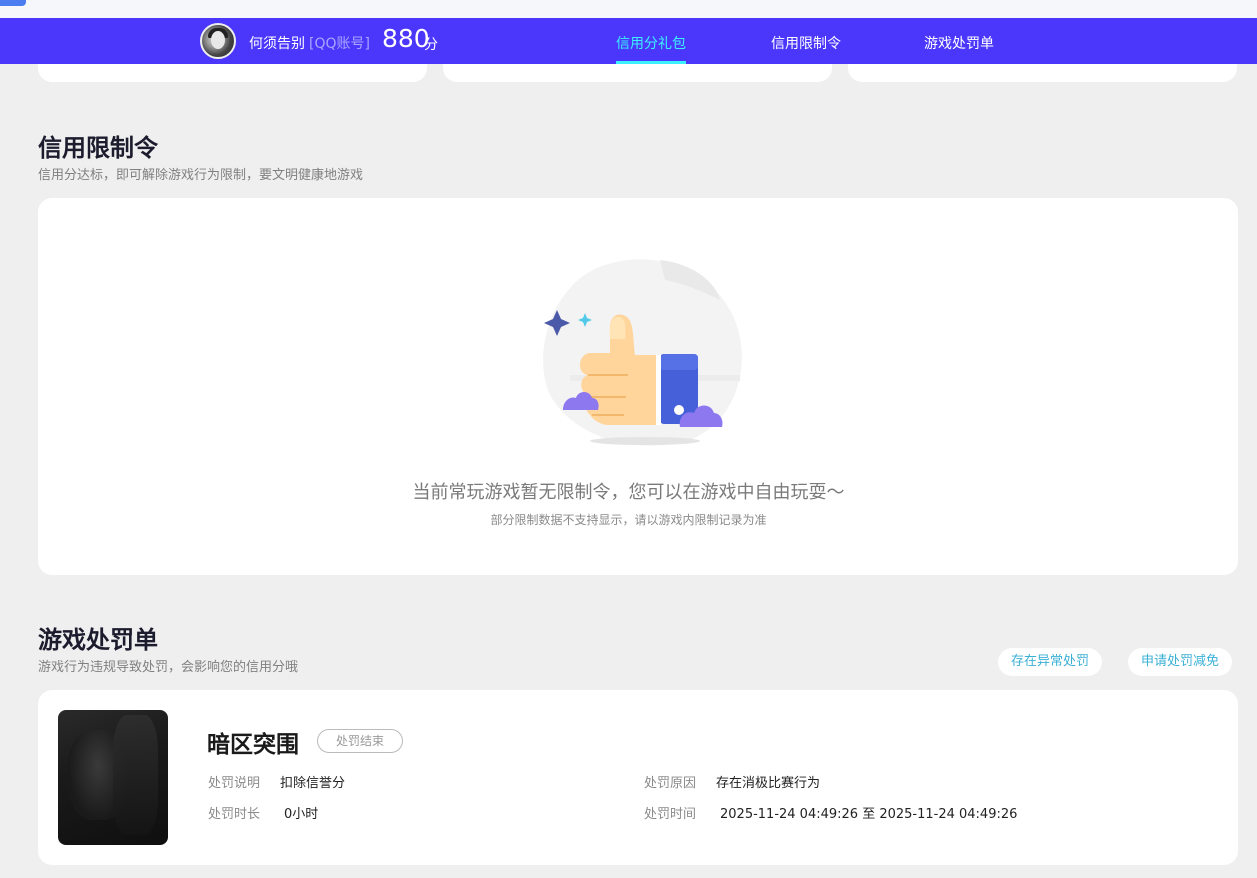 The image size is (1257, 878). What do you see at coordinates (234, 783) in the screenshot?
I see `penalty-desc-label: 处罚说明` at bounding box center [234, 783].